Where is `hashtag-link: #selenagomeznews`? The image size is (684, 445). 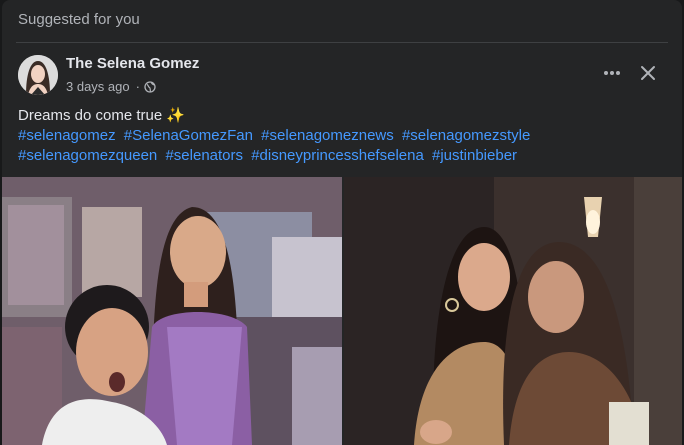
hashtag-link: #selenagomeznews is located at coordinates (327, 135).